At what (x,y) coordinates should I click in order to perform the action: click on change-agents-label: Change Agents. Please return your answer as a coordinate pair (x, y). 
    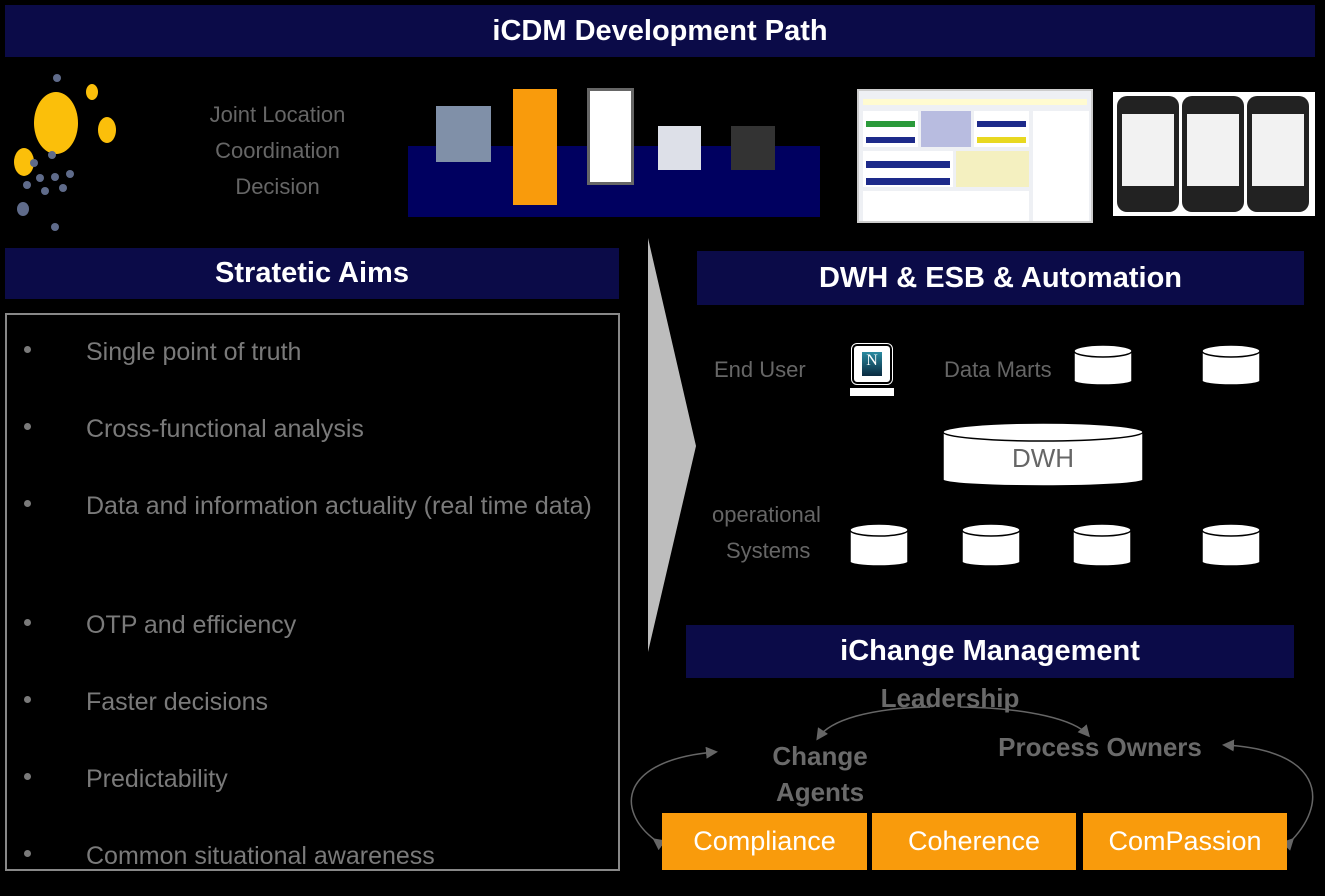
    Looking at the image, I should click on (820, 774).